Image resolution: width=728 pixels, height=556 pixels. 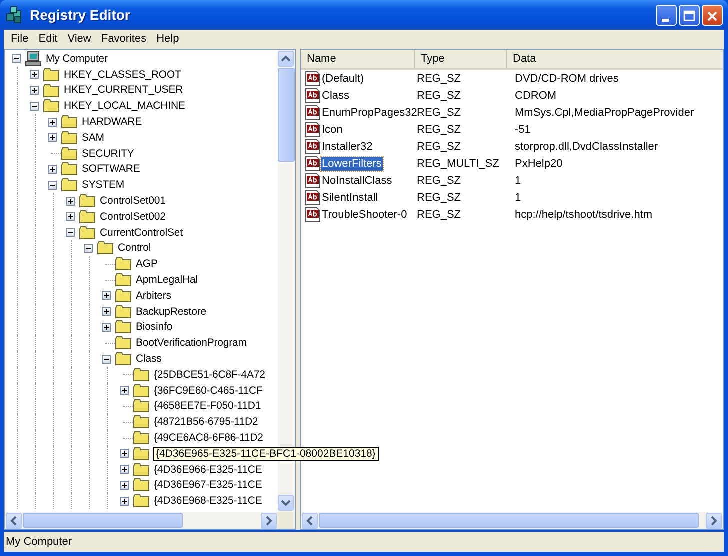 What do you see at coordinates (364, 215) in the screenshot?
I see `value-name: TroubleShooter-0` at bounding box center [364, 215].